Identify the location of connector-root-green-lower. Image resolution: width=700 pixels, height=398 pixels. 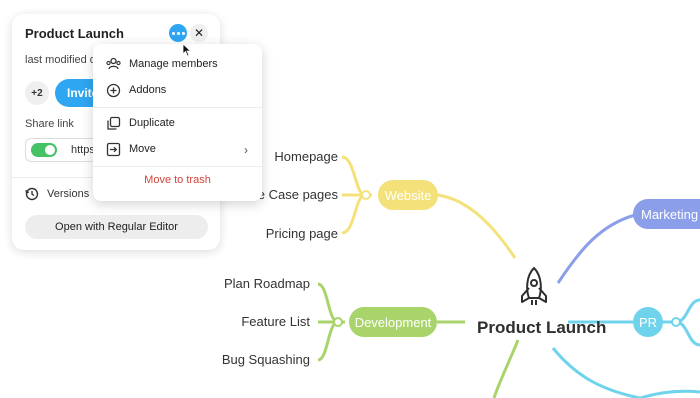
(506, 368).